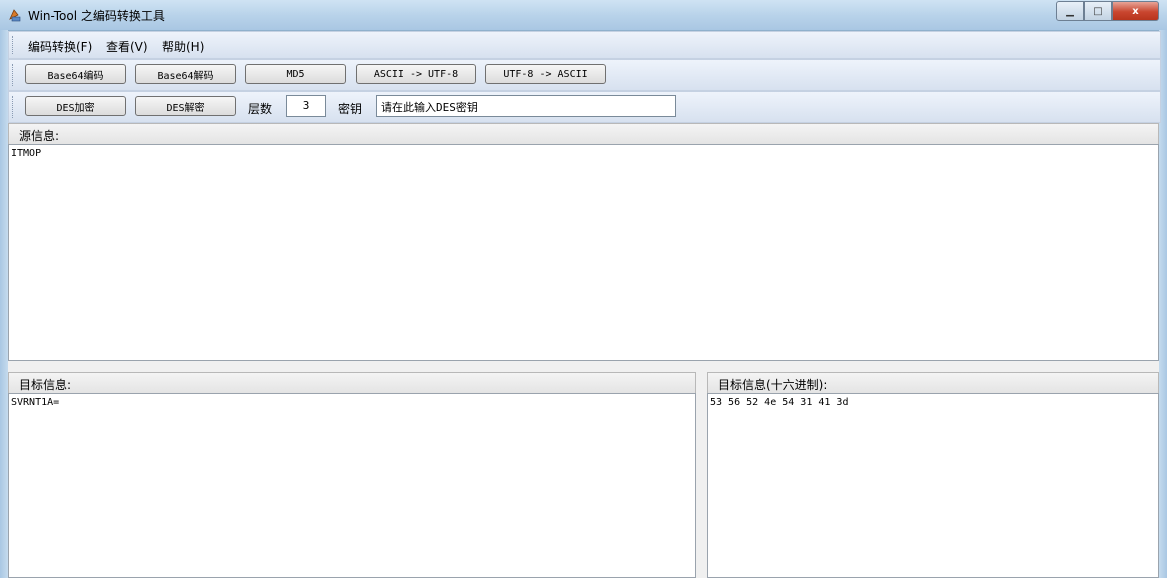 The width and height of the screenshot is (1167, 578). Describe the element at coordinates (933, 383) in the screenshot. I see `target-hex-header: 目标信息(十六进制):` at that location.